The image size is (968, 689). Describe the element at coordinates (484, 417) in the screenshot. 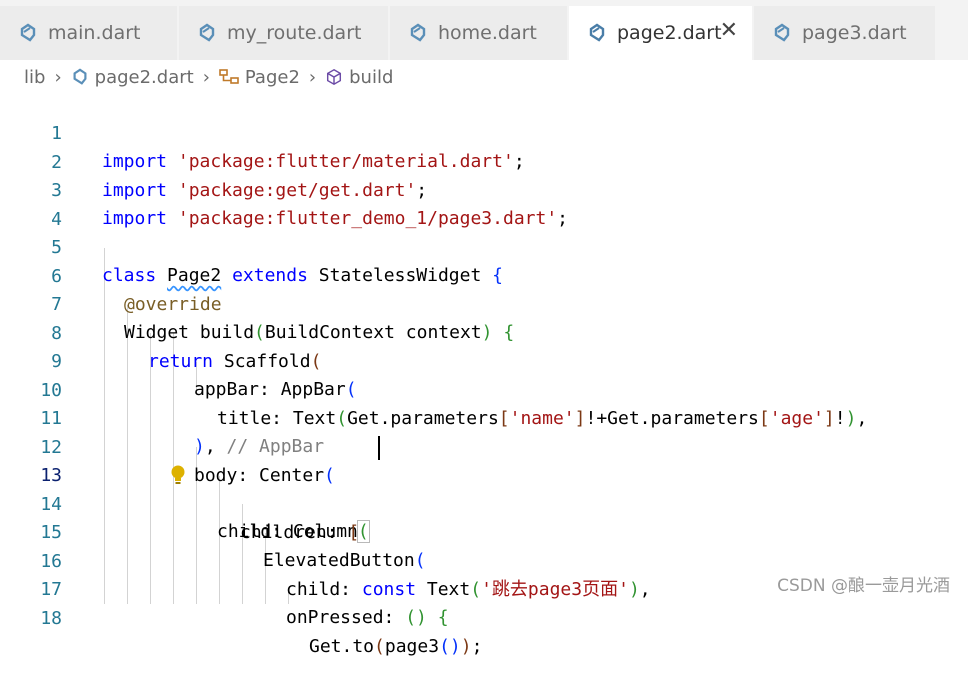

I see `code-line: 11 ), // AppBar` at that location.